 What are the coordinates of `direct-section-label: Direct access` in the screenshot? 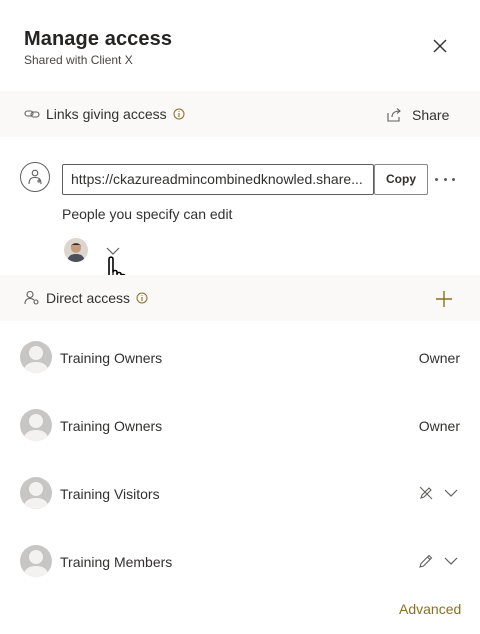 It's located at (88, 298).